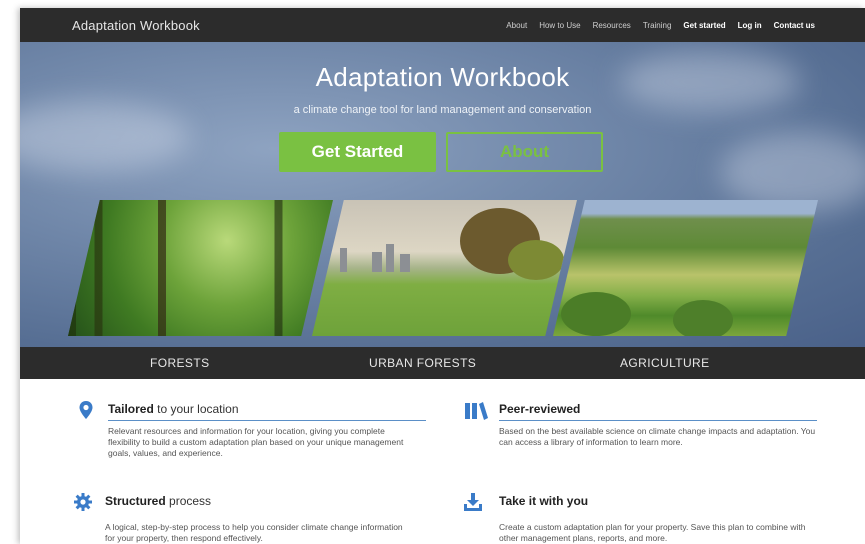 The image size is (865, 544). I want to click on category-agriculture: AGRICULTURE, so click(665, 363).